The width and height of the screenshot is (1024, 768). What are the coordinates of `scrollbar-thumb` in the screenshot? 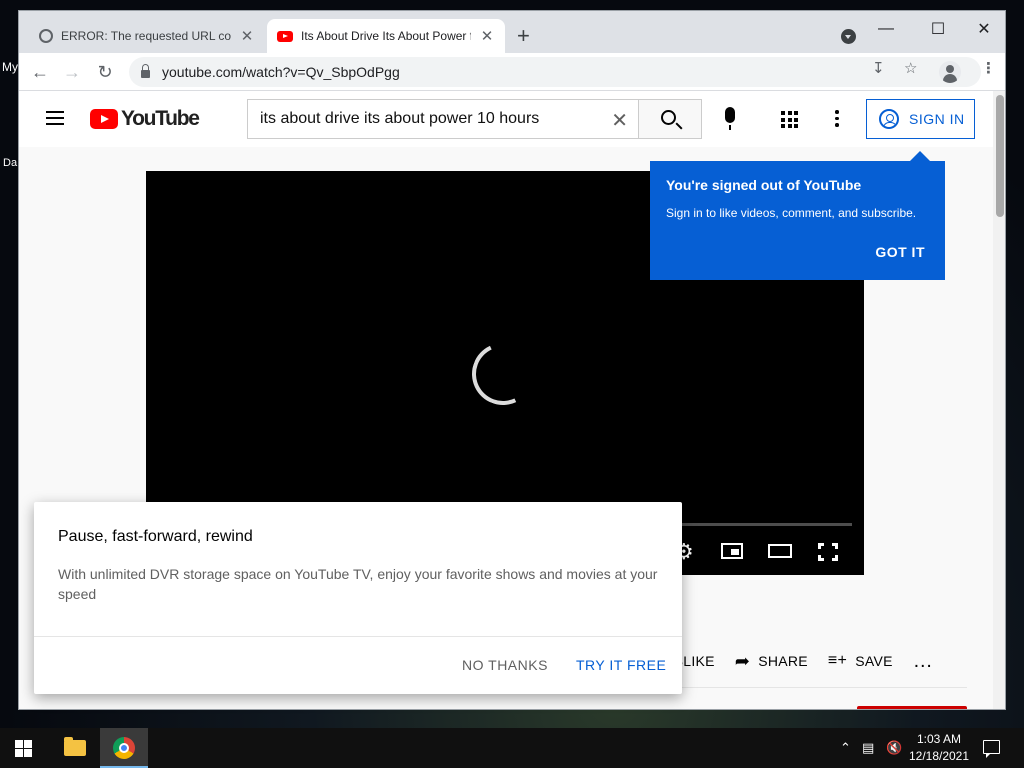 It's located at (1000, 156).